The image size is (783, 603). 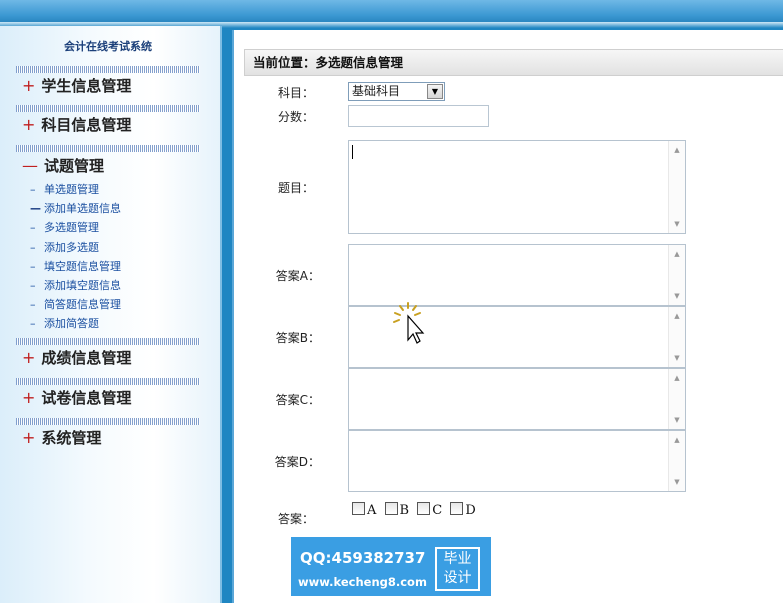 What do you see at coordinates (457, 569) in the screenshot?
I see `watermark-badge: 毕业 设计` at bounding box center [457, 569].